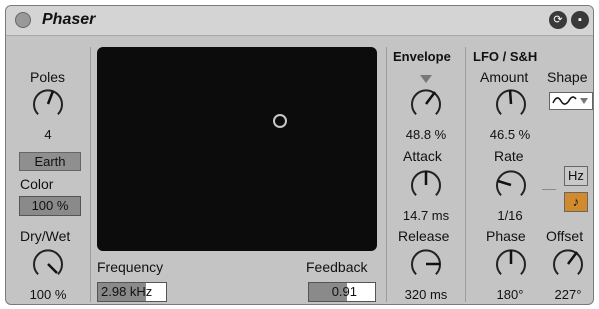 This screenshot has height=309, width=599. Describe the element at coordinates (50, 206) in the screenshot. I see `color-value-field: 100 %` at that location.